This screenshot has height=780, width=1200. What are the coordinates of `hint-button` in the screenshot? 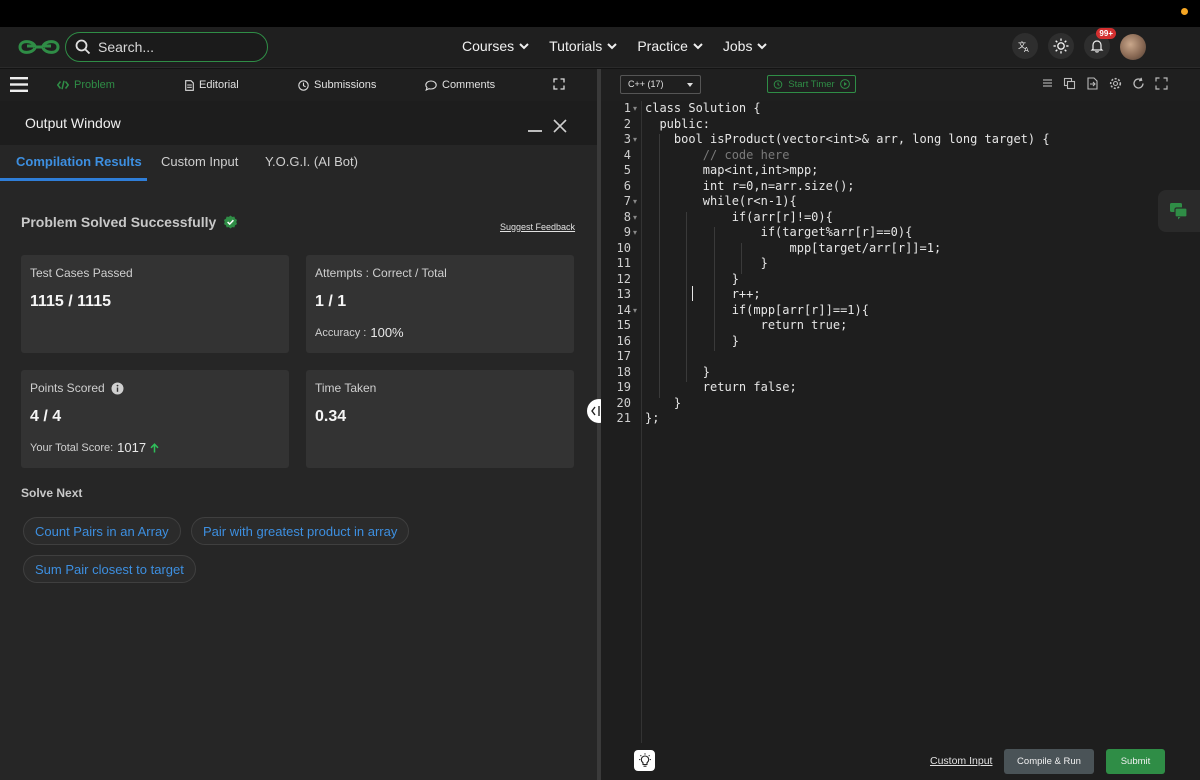 It's located at (644, 760).